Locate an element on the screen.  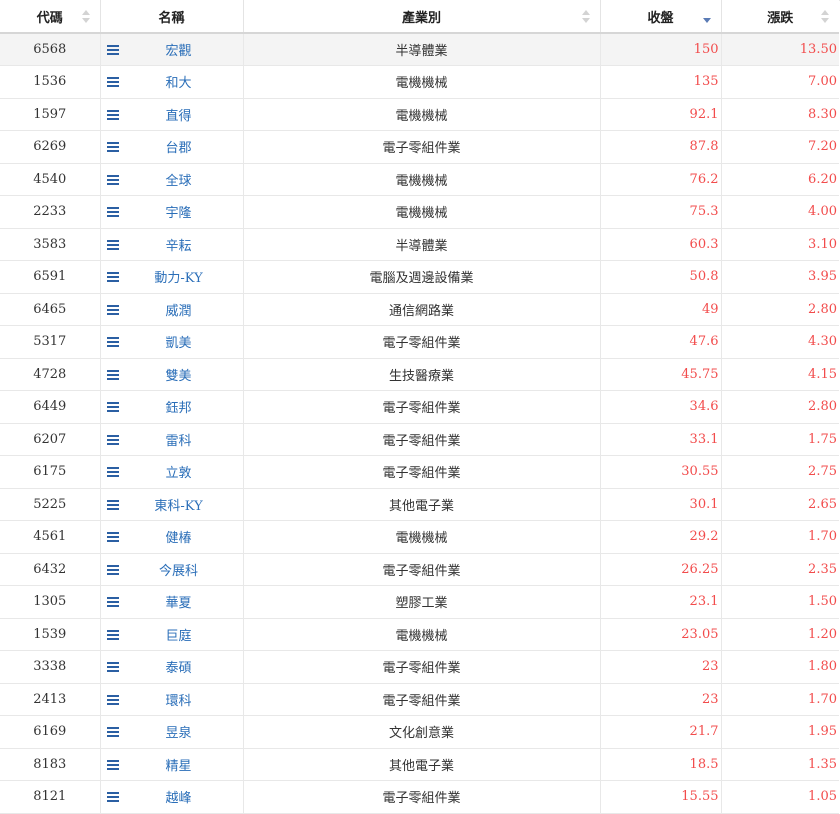
stock-name-link: 華夏 is located at coordinates (171, 603).